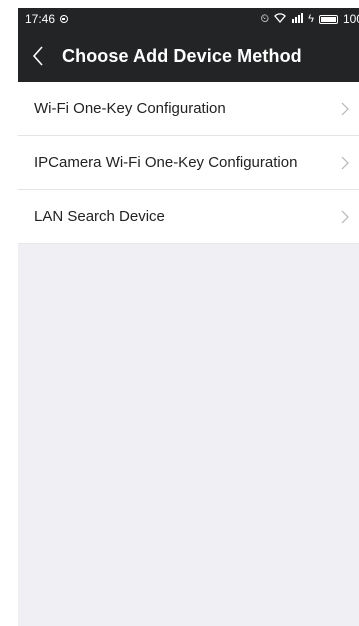 The image size is (359, 626). I want to click on menu-item-wifi-one-key: Wi-Fi One-Key Configuration, so click(188, 109).